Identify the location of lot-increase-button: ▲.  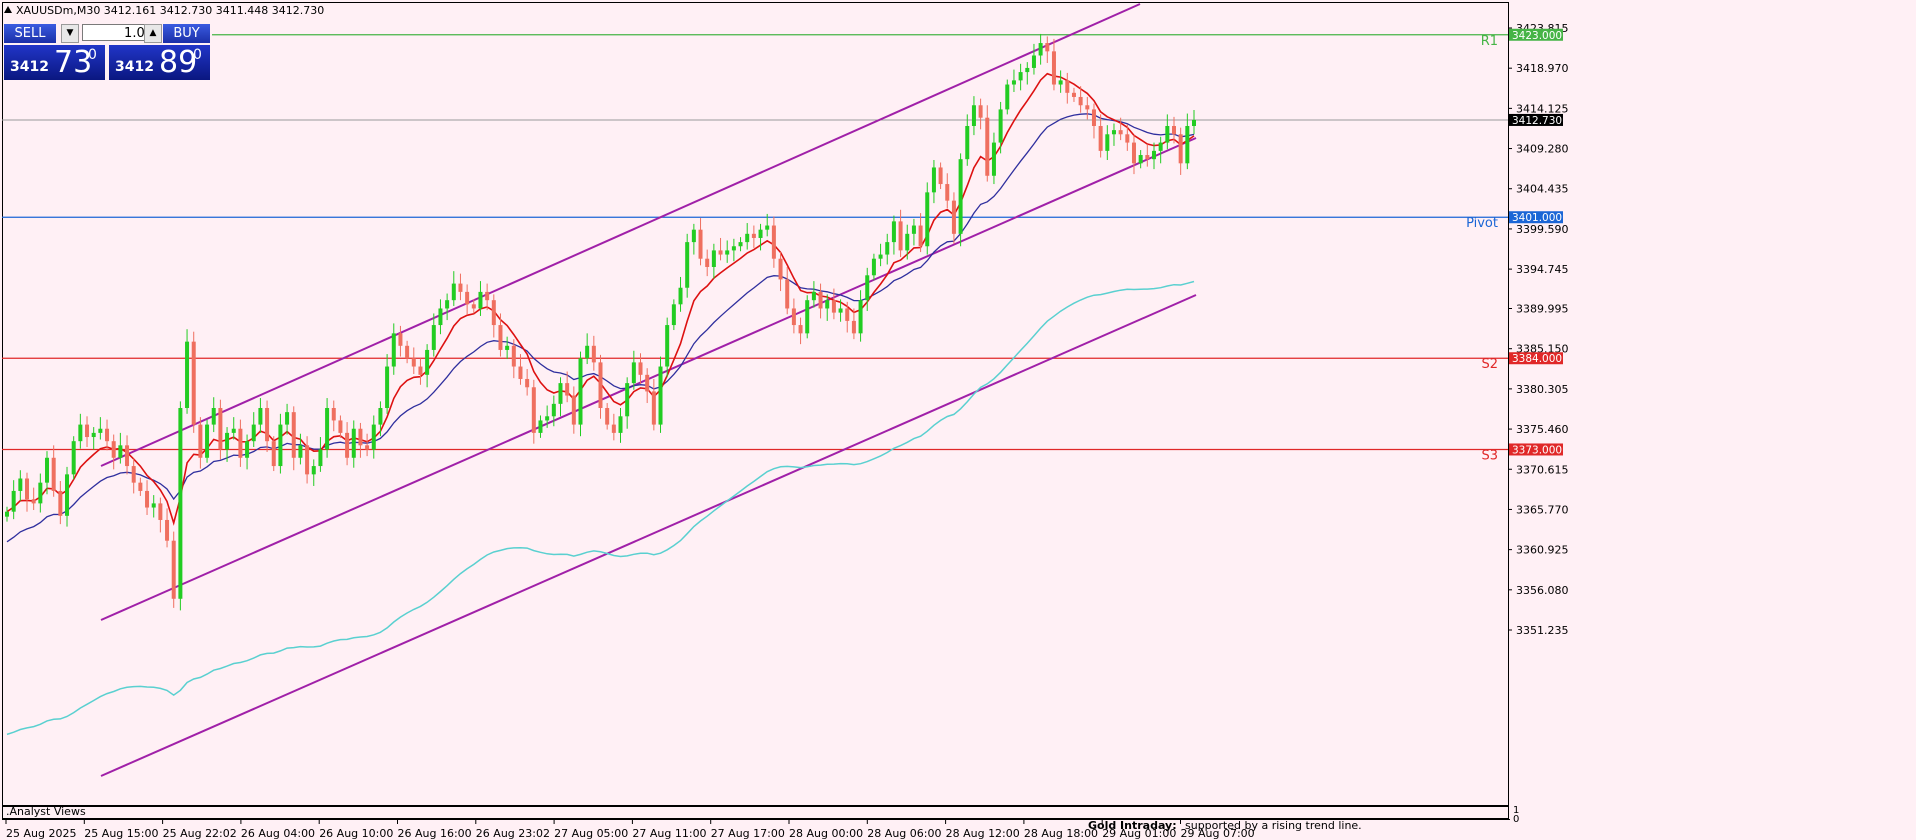
(153, 33).